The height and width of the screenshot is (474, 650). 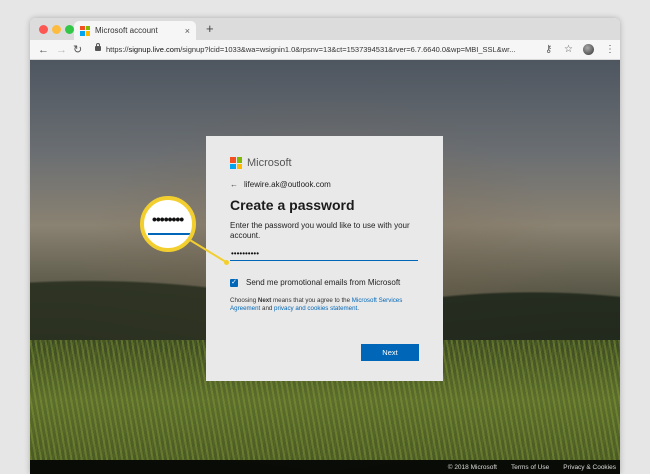 What do you see at coordinates (117, 49) in the screenshot?
I see `url-prefix: https://` at bounding box center [117, 49].